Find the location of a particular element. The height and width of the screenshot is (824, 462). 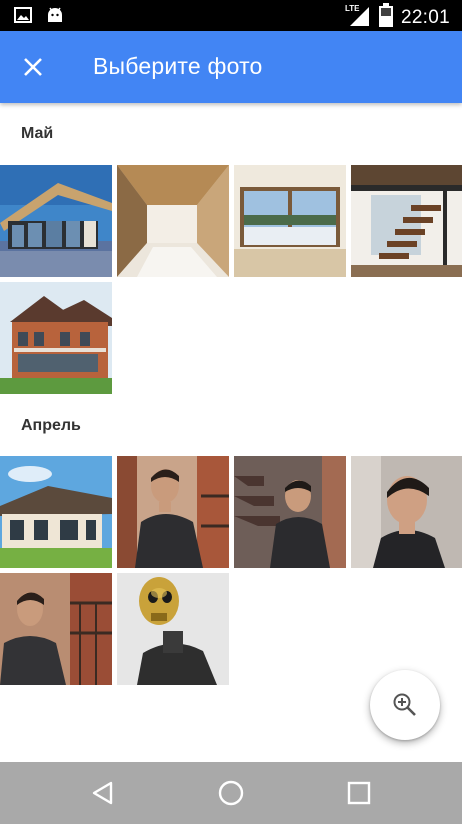

recents-icon is located at coordinates (359, 793).